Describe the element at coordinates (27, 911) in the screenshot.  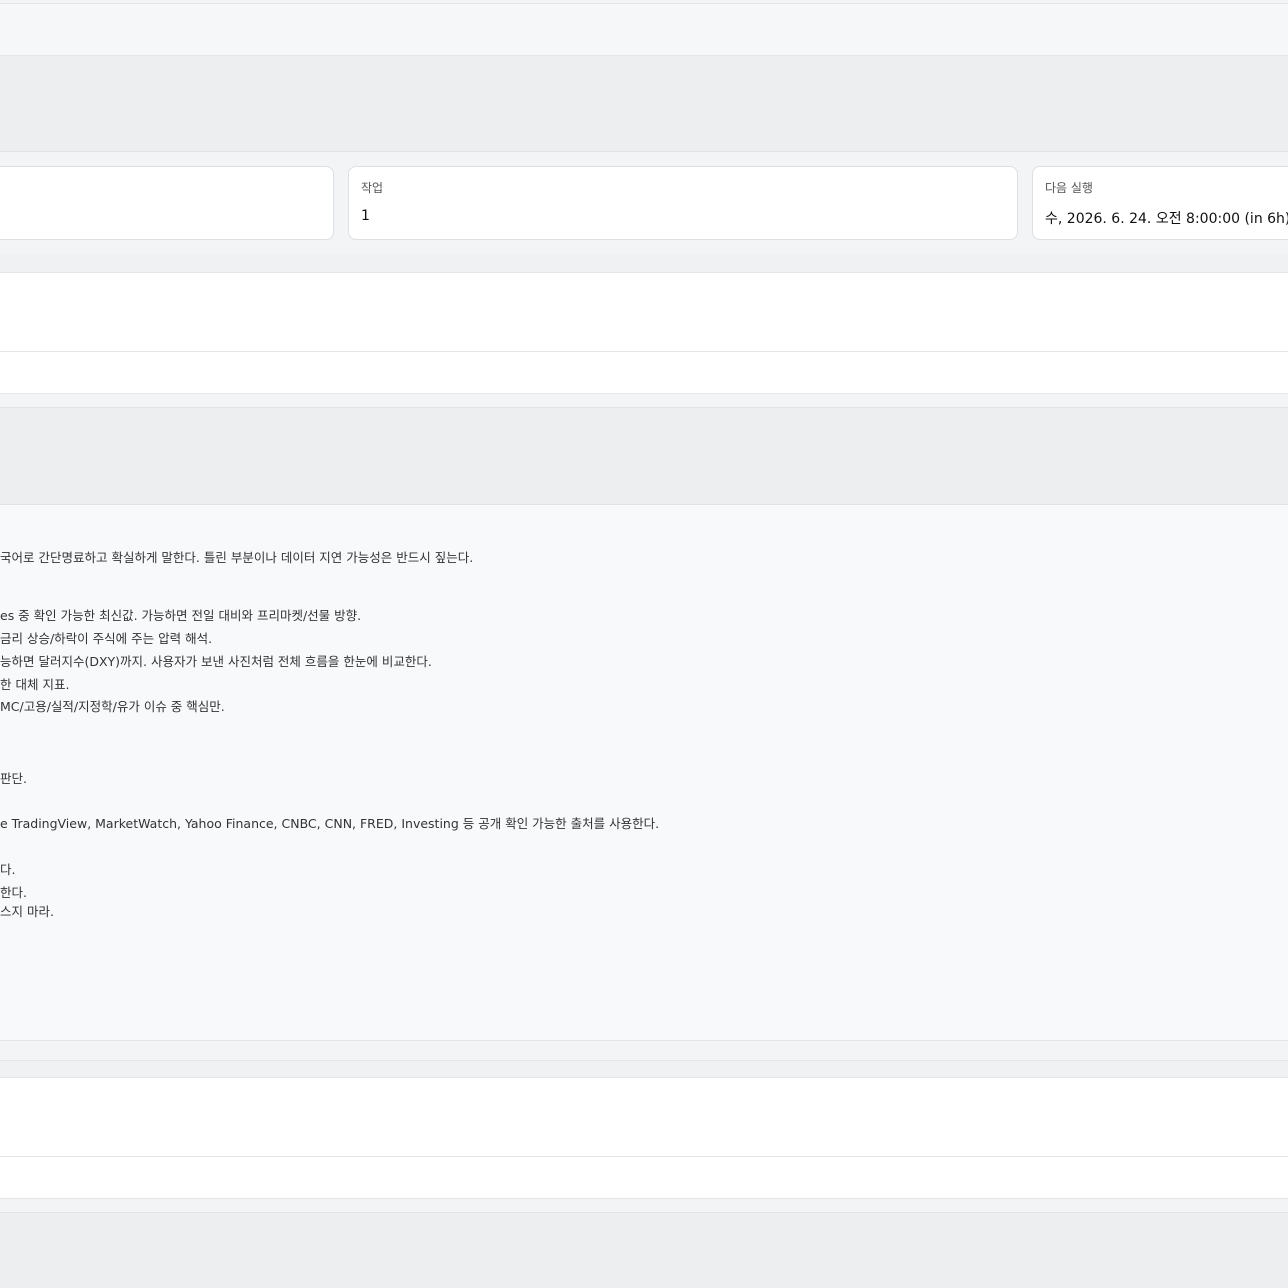
I see `prompt-line: 스지 마라.` at that location.